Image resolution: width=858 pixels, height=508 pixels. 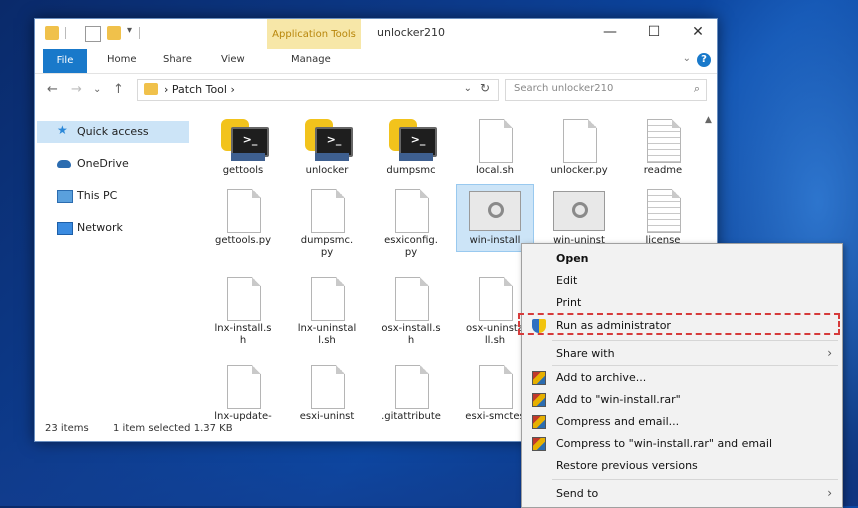 I want to click on search-input: Search unlocker210, so click(x=563, y=88).